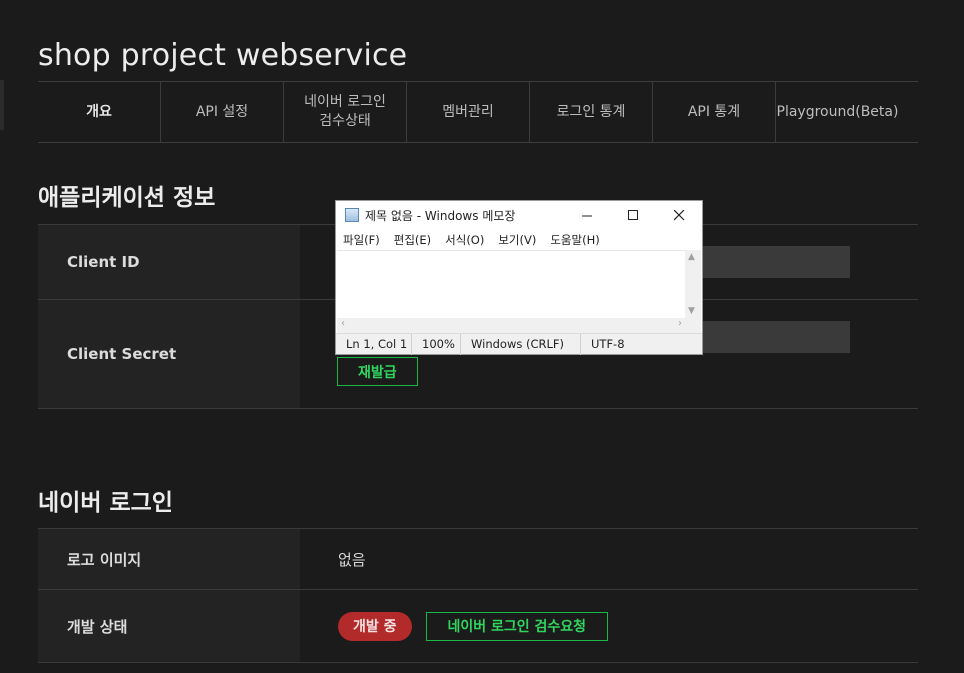 The image size is (964, 673). Describe the element at coordinates (519, 215) in the screenshot. I see `notepad-titlebar: 제목 없음 - Windows 메모장` at that location.